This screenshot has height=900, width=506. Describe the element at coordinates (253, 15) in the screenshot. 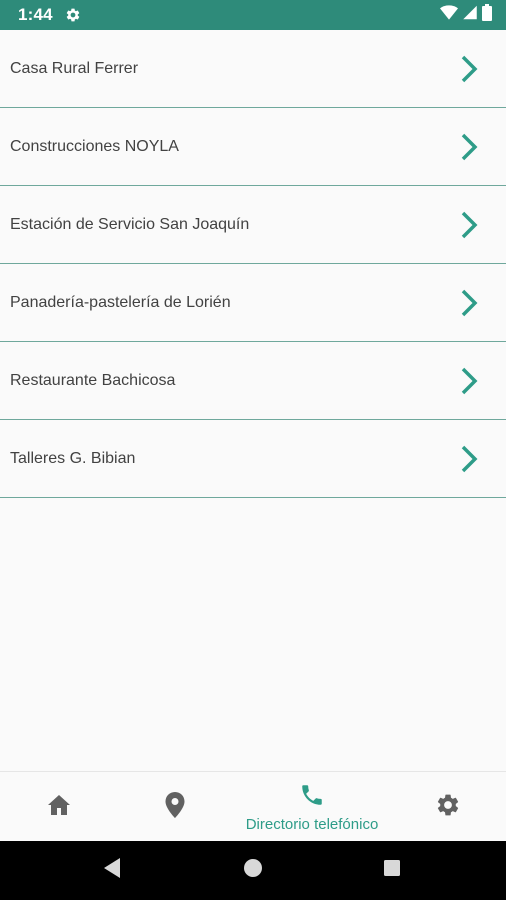

I see `status-bar: 1:44` at that location.